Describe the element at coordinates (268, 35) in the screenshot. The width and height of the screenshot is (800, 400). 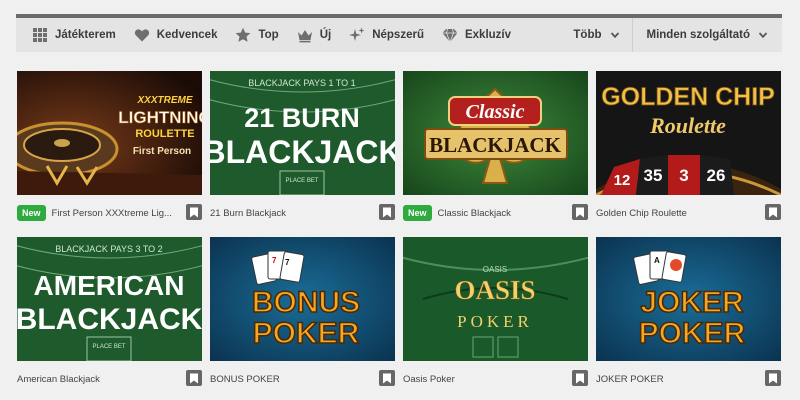
I see `filter-label: Top` at that location.